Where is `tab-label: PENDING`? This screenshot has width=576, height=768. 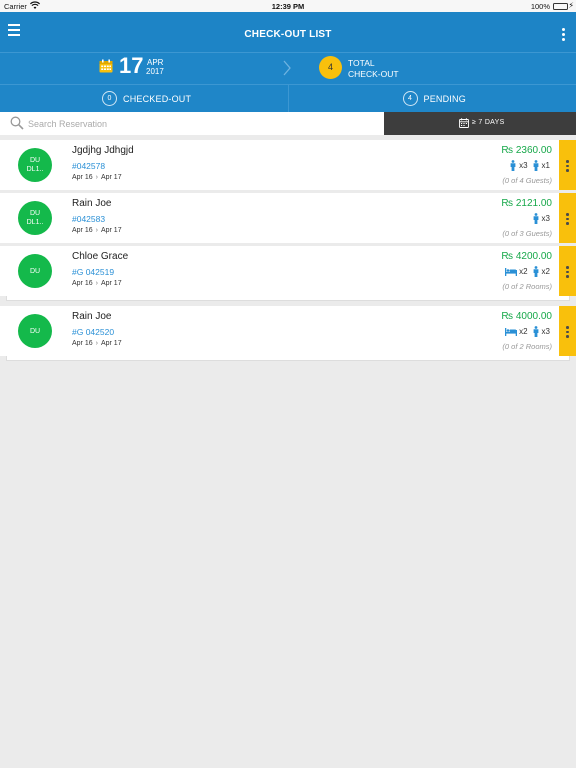 tab-label: PENDING is located at coordinates (444, 99).